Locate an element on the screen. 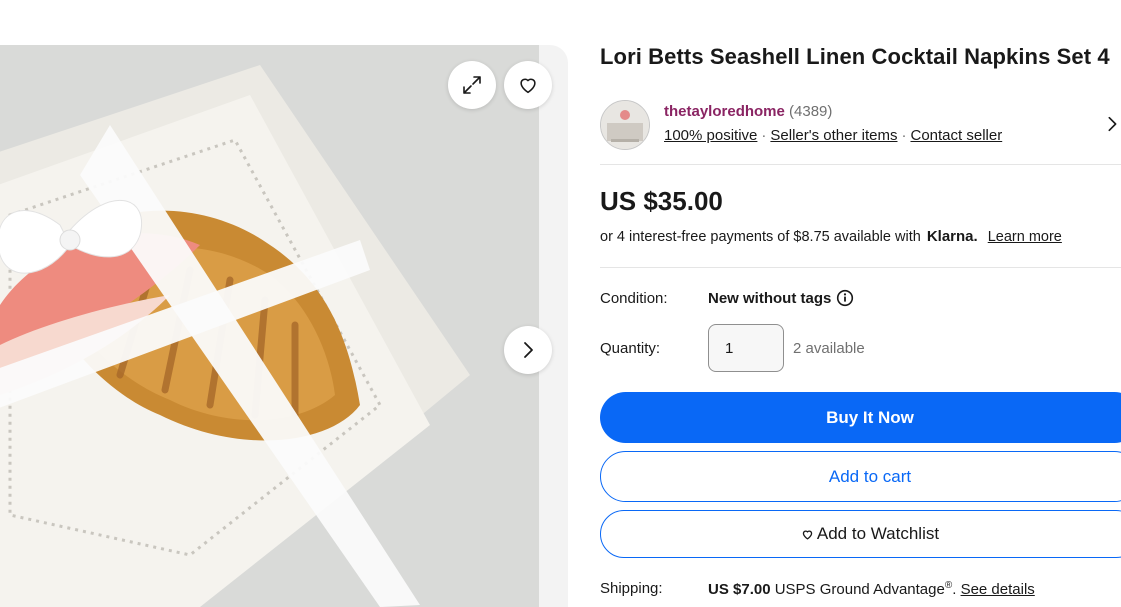 Image resolution: width=1121 pixels, height=607 pixels. learn-more-link: Learn more is located at coordinates (1025, 237).